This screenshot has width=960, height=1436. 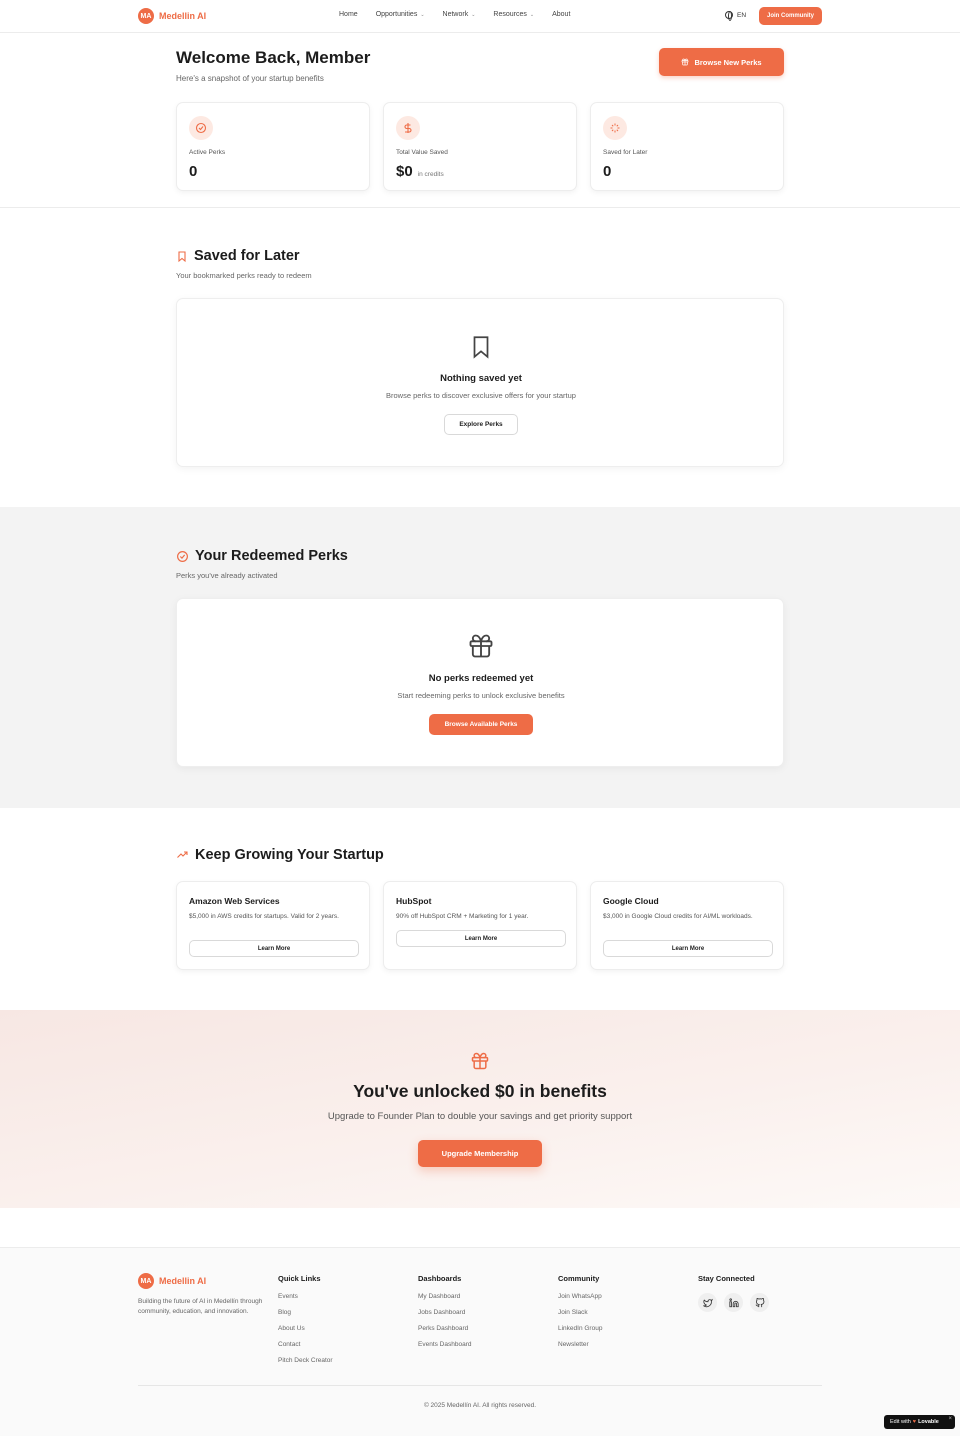 I want to click on trending-up-icon, so click(x=182, y=854).